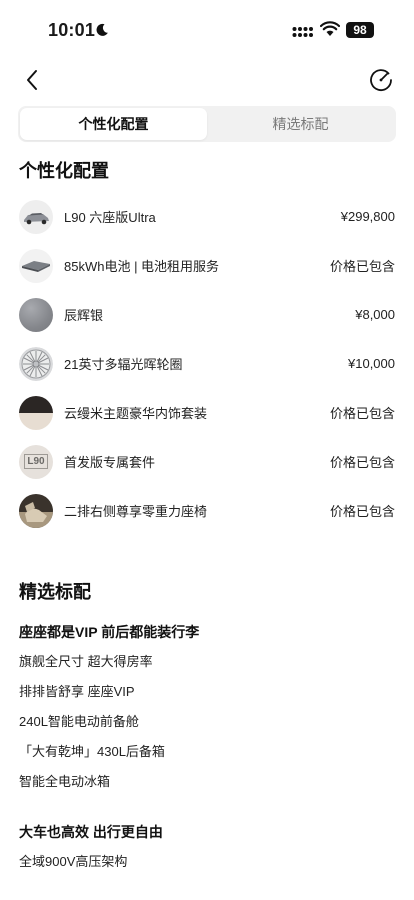 This screenshot has width=414, height=900. What do you see at coordinates (367, 216) in the screenshot?
I see `config-item-price: ¥299,800` at bounding box center [367, 216].